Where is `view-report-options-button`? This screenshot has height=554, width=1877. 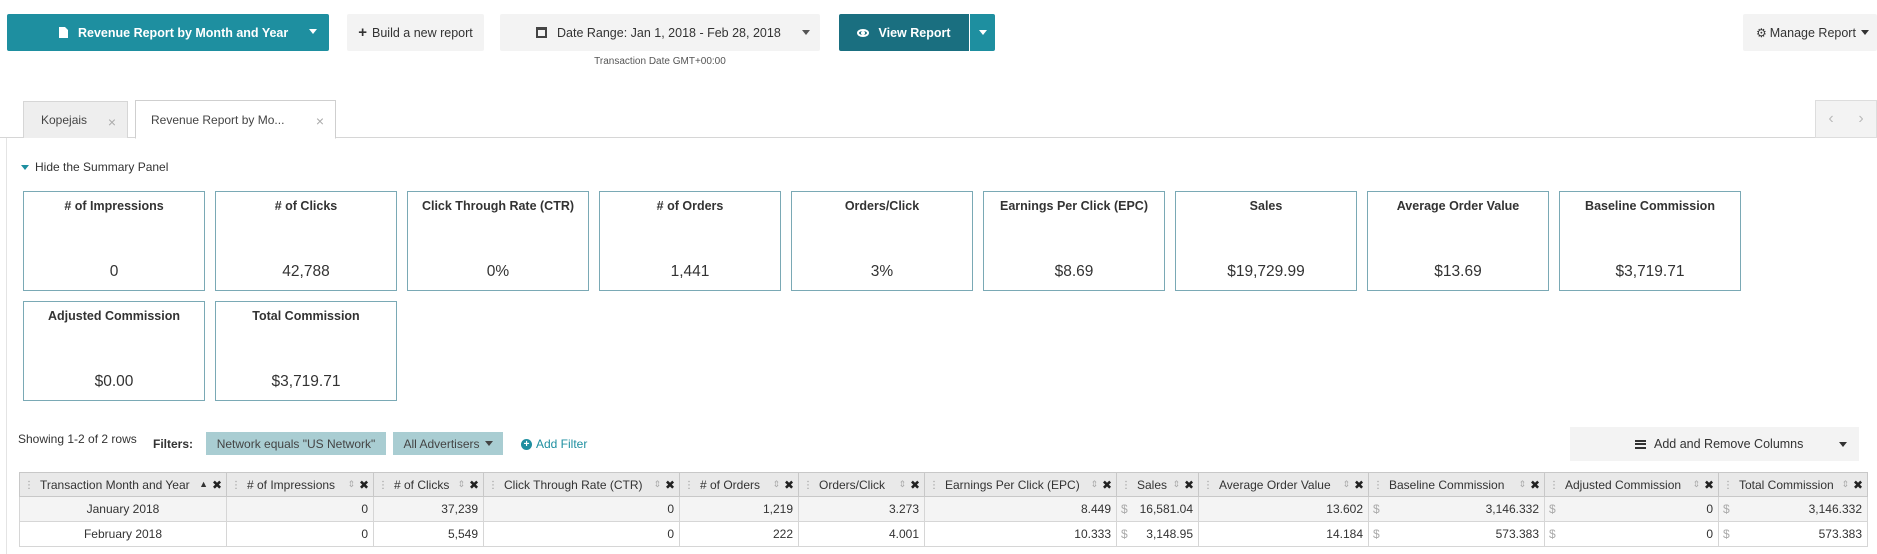
view-report-options-button is located at coordinates (982, 32).